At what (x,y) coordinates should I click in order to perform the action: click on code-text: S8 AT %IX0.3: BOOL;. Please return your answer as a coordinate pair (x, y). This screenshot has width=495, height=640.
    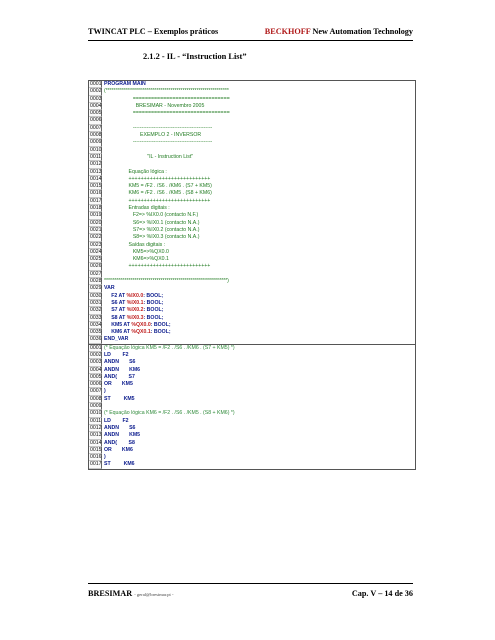
    Looking at the image, I should click on (134, 317).